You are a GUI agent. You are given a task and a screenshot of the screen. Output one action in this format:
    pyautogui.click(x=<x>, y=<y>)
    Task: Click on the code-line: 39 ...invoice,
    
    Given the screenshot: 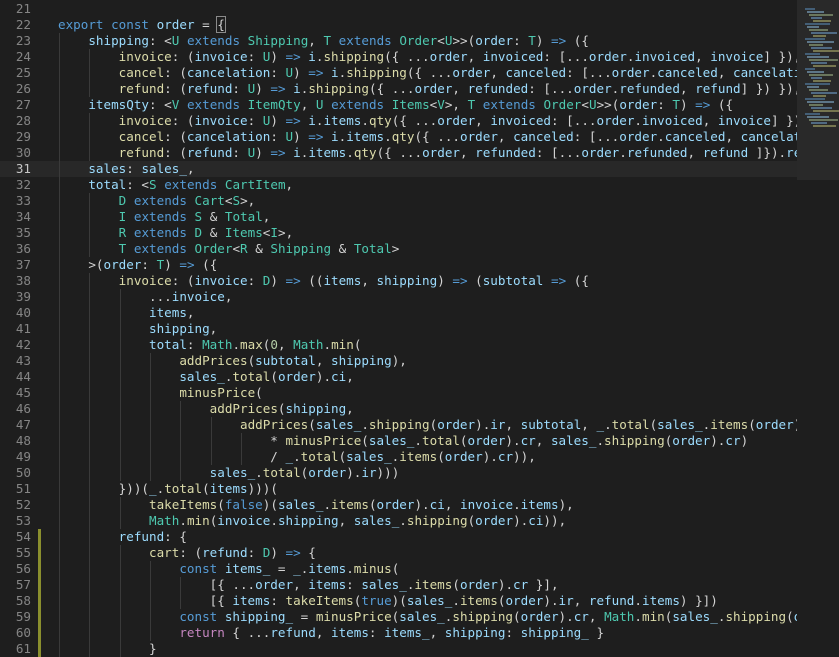 What is the action you would take?
    pyautogui.click(x=398, y=297)
    